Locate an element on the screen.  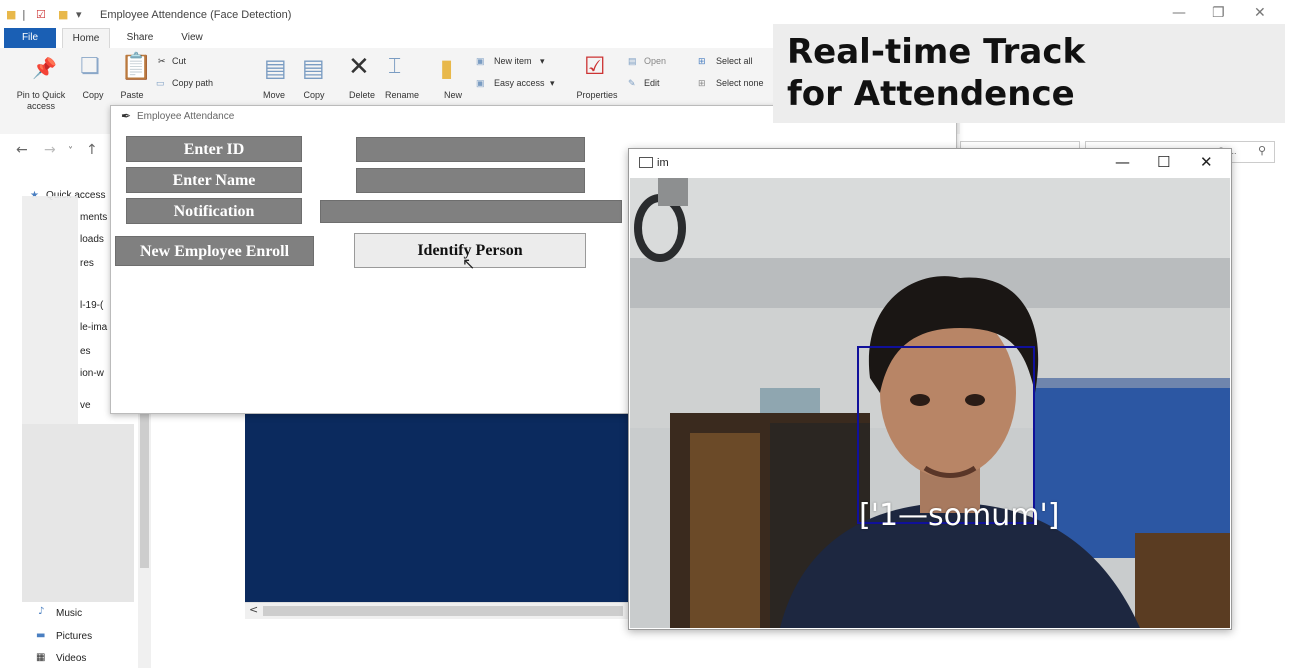
window-icon is located at coordinates (646, 162).